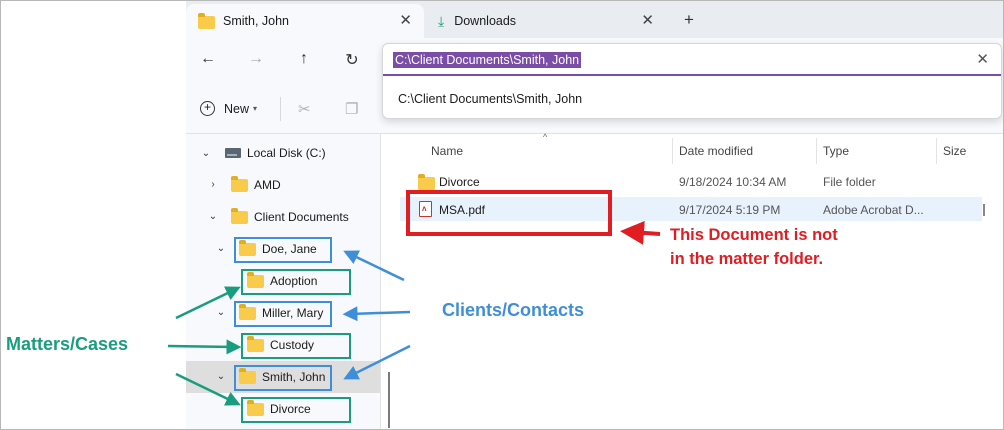  Describe the element at coordinates (716, 151) in the screenshot. I see `column-header-date: Date modified` at that location.